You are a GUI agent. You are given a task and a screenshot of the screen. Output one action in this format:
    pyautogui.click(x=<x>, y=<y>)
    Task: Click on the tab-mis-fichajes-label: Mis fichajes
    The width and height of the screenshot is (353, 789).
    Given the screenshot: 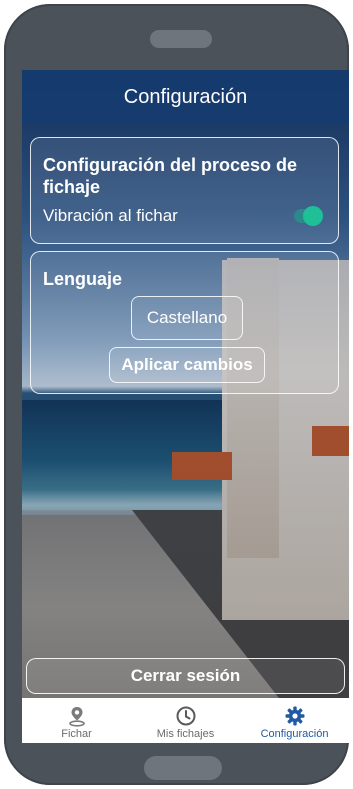 What is the action you would take?
    pyautogui.click(x=185, y=734)
    